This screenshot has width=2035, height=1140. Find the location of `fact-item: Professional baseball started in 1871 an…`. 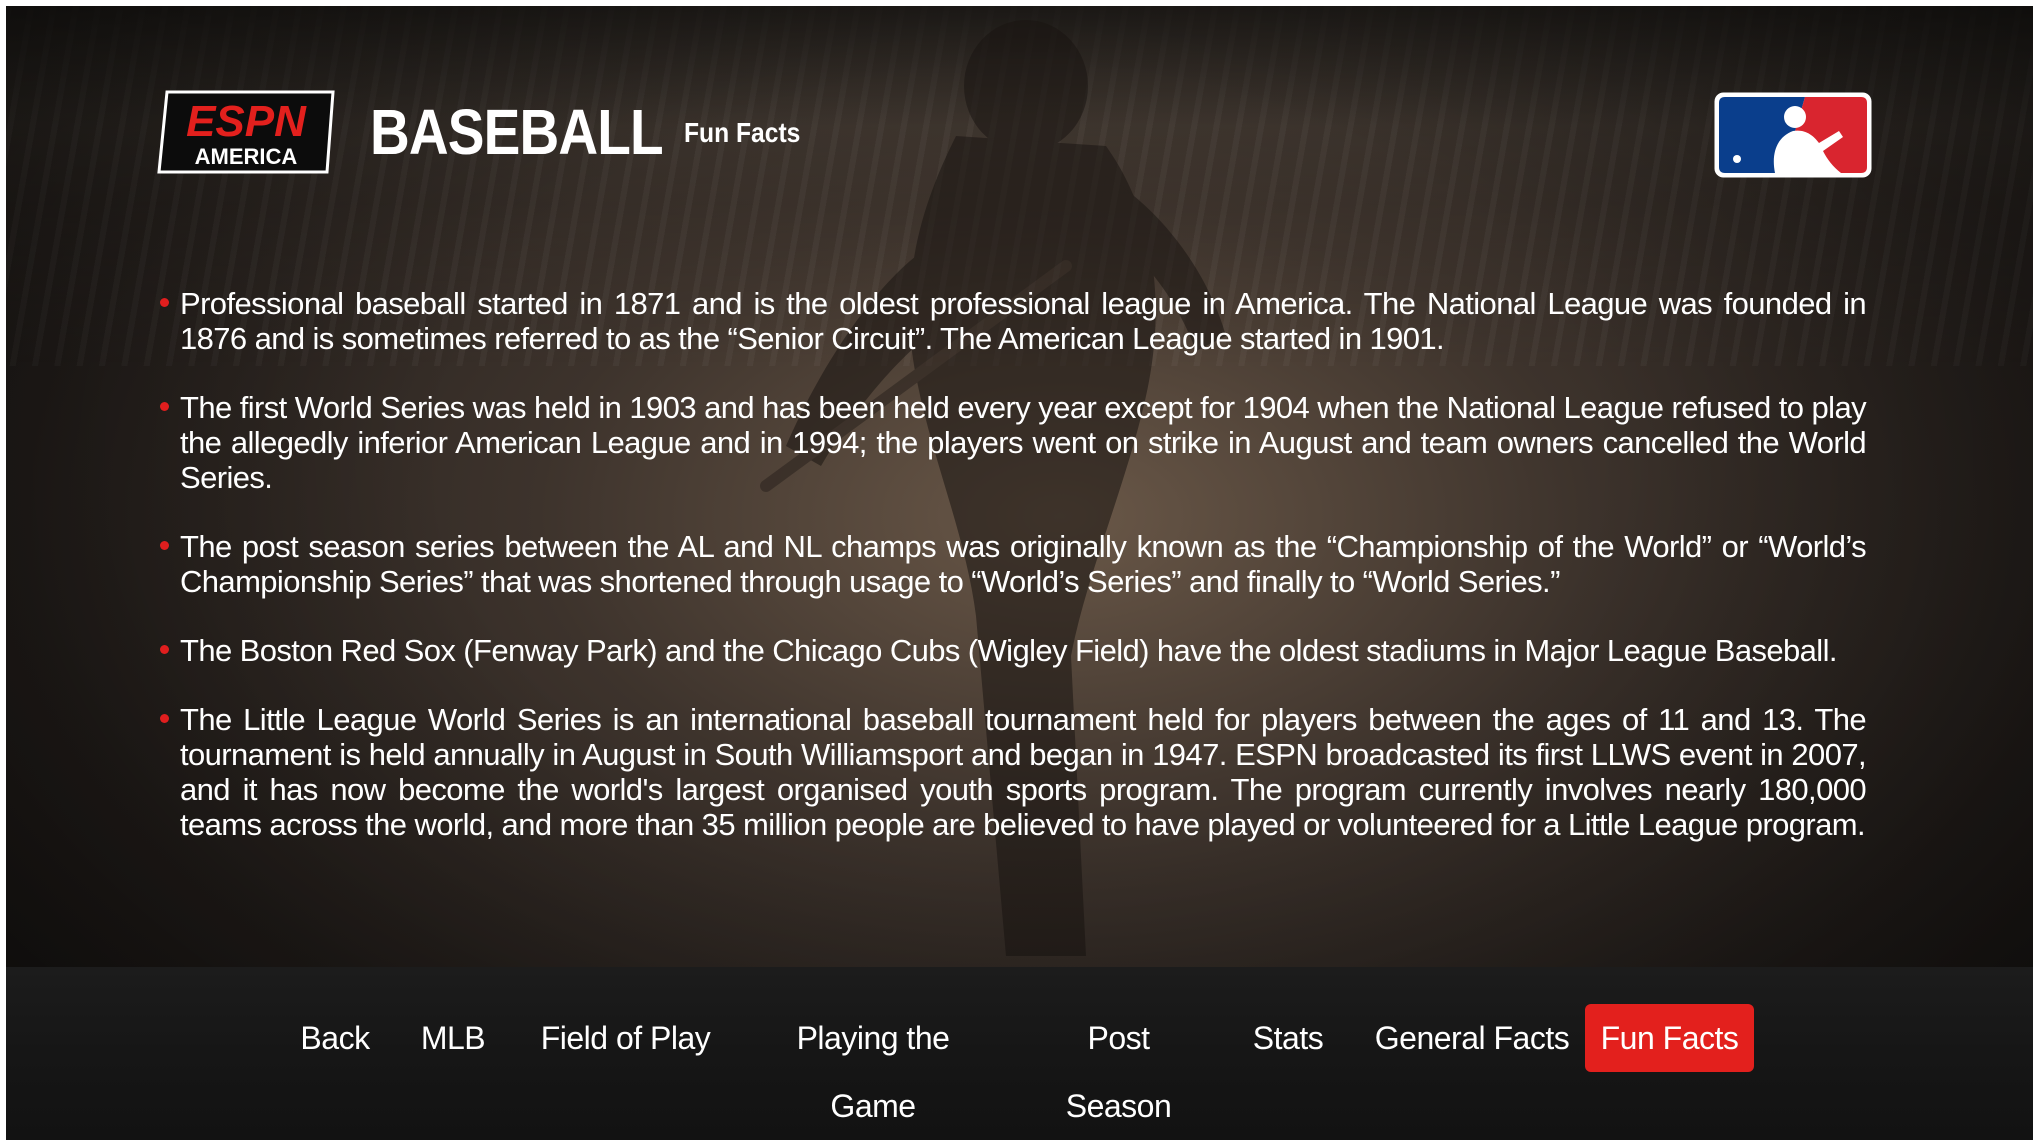

fact-item: Professional baseball started in 1871 an… is located at coordinates (1011, 321).